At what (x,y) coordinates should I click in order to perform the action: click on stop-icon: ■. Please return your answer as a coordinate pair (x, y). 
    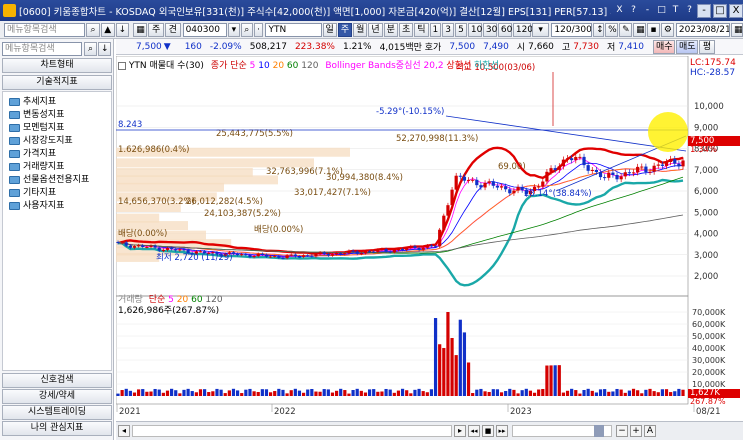
    Looking at the image, I should click on (488, 431).